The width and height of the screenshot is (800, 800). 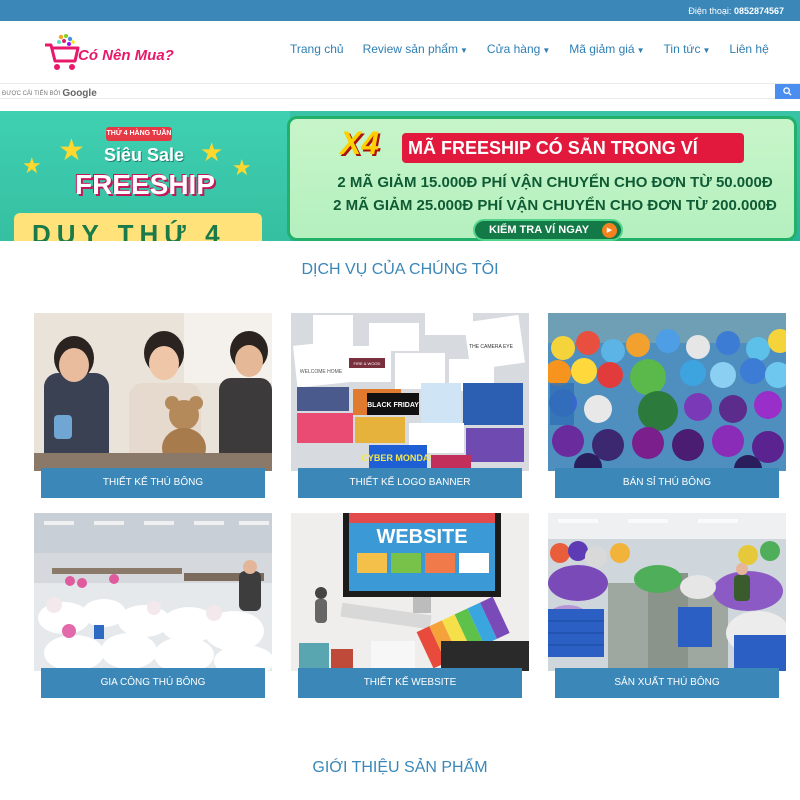 I want to click on check-wallet-button: KIỂM TRA VÍ NGAY ▶, so click(x=548, y=230).